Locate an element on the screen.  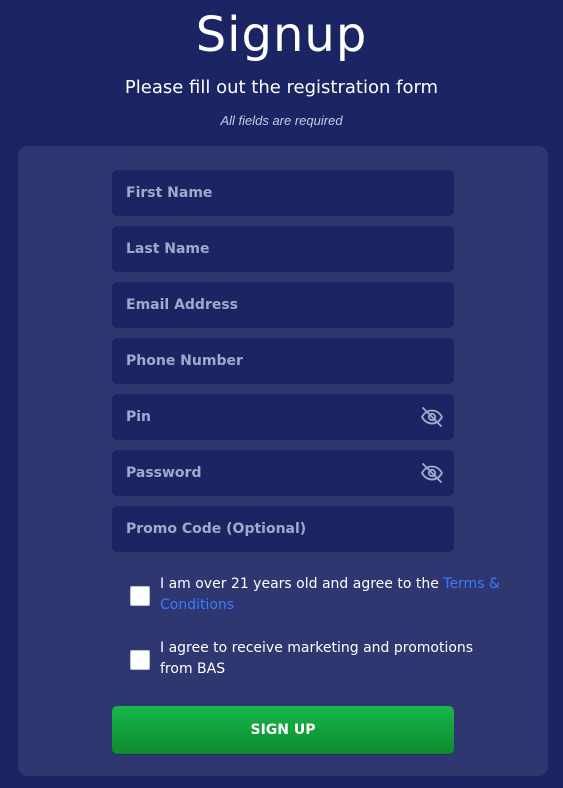
first-name-input is located at coordinates (283, 193).